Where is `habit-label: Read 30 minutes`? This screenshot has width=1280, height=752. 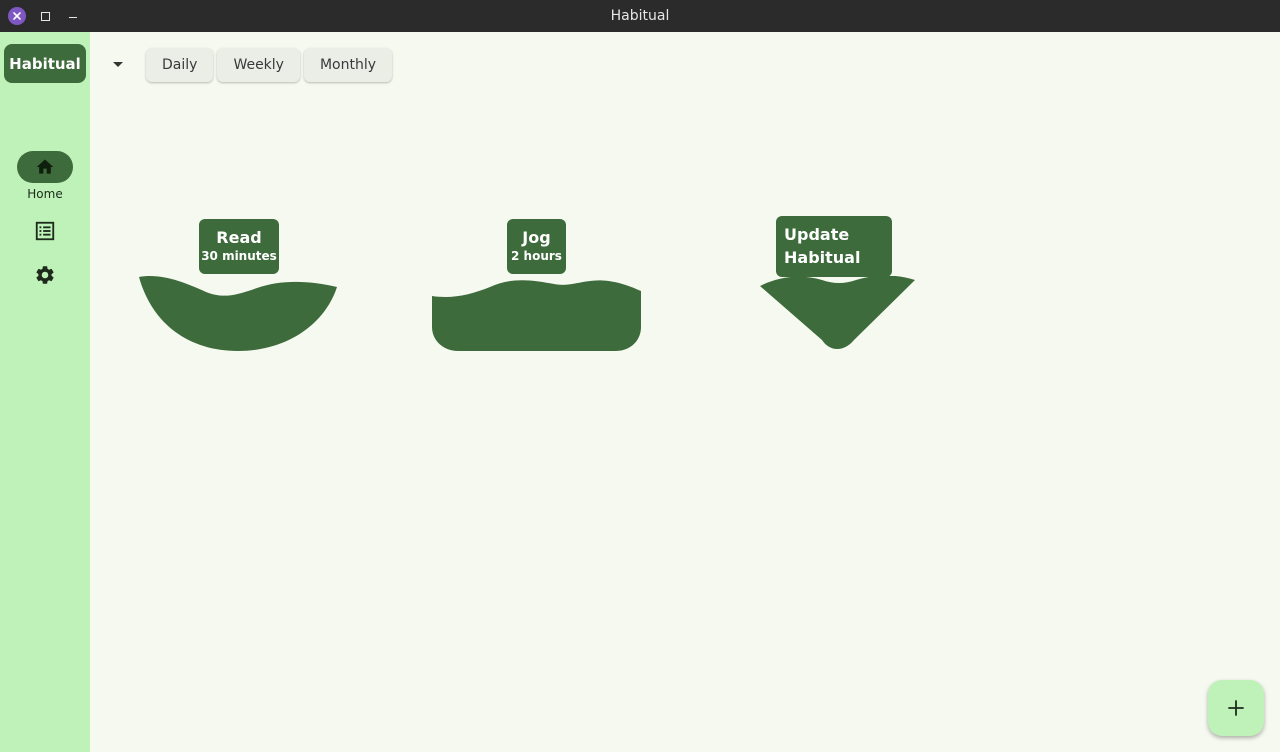
habit-label: Read 30 minutes is located at coordinates (239, 246).